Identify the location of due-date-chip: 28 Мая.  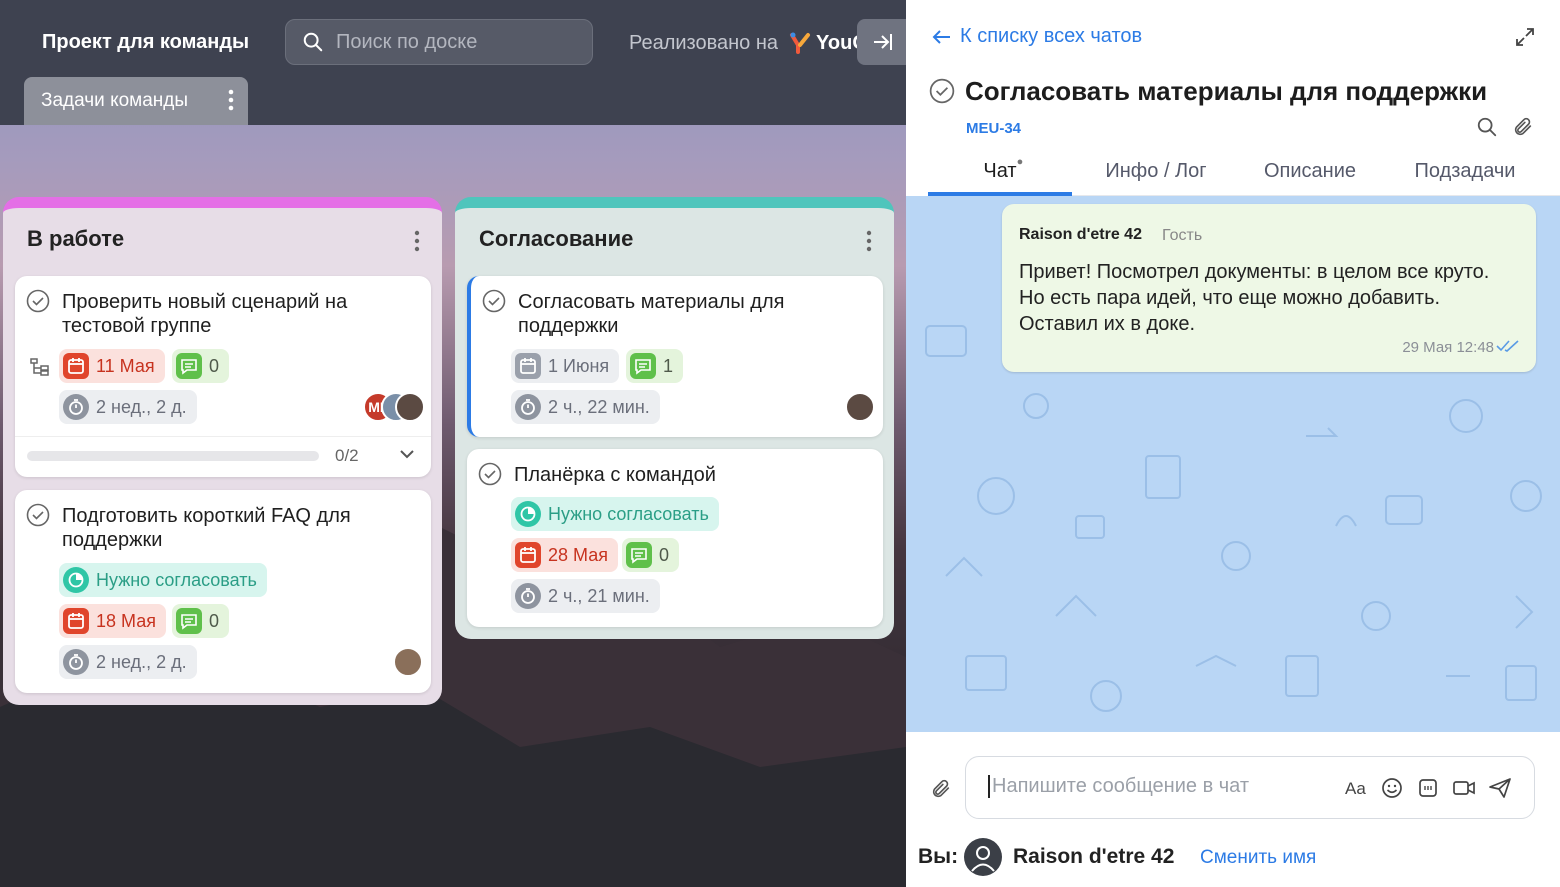
(564, 555).